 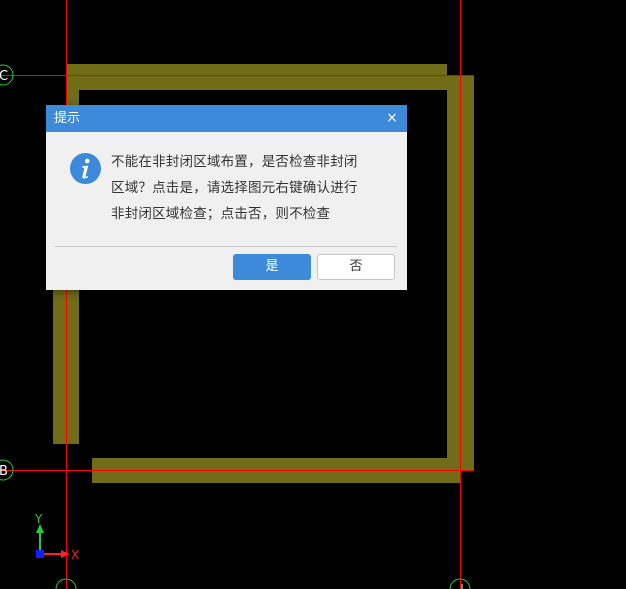 I want to click on dialog-title: 提示, so click(x=67, y=118).